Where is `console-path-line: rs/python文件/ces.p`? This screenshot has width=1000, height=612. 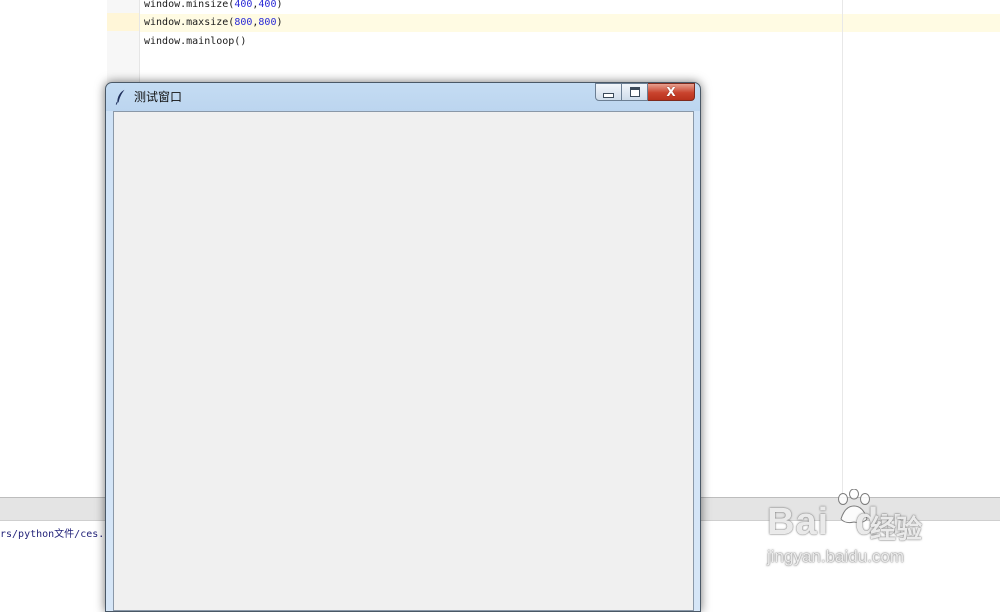
console-path-line: rs/python文件/ces.p is located at coordinates (55, 532).